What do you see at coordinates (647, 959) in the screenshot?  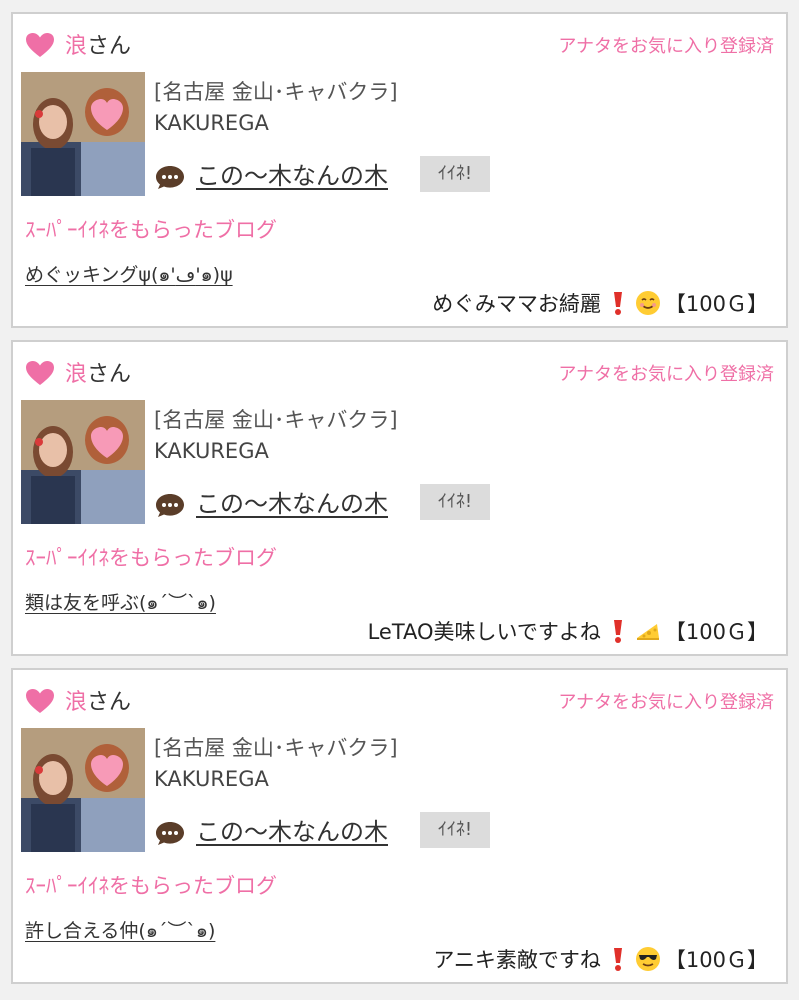 I see `sunglasses-face-icon` at bounding box center [647, 959].